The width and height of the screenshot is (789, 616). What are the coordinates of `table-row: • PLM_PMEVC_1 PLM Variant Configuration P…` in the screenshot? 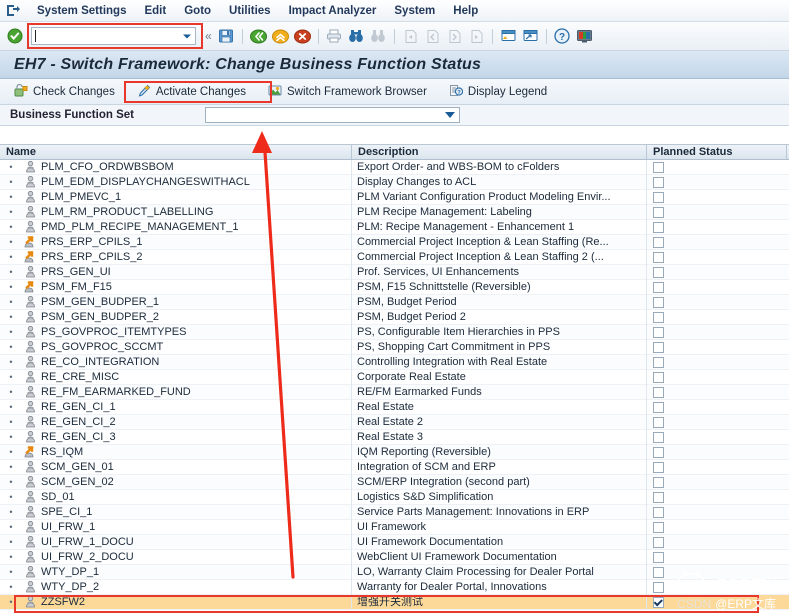 It's located at (394, 197).